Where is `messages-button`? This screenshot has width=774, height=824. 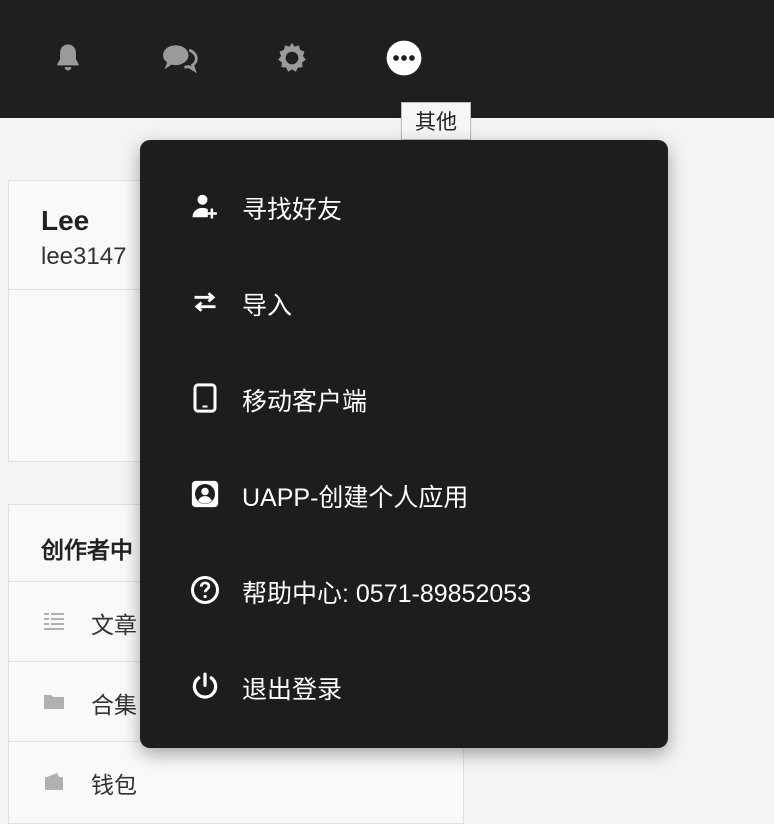
messages-button is located at coordinates (180, 58).